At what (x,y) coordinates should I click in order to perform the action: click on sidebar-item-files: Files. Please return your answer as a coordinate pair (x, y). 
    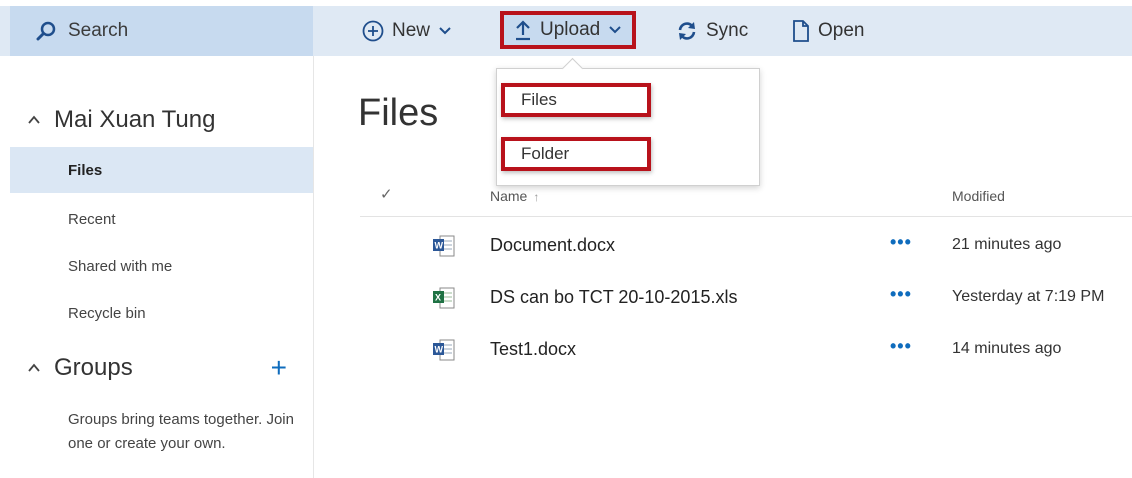
    Looking at the image, I should click on (161, 170).